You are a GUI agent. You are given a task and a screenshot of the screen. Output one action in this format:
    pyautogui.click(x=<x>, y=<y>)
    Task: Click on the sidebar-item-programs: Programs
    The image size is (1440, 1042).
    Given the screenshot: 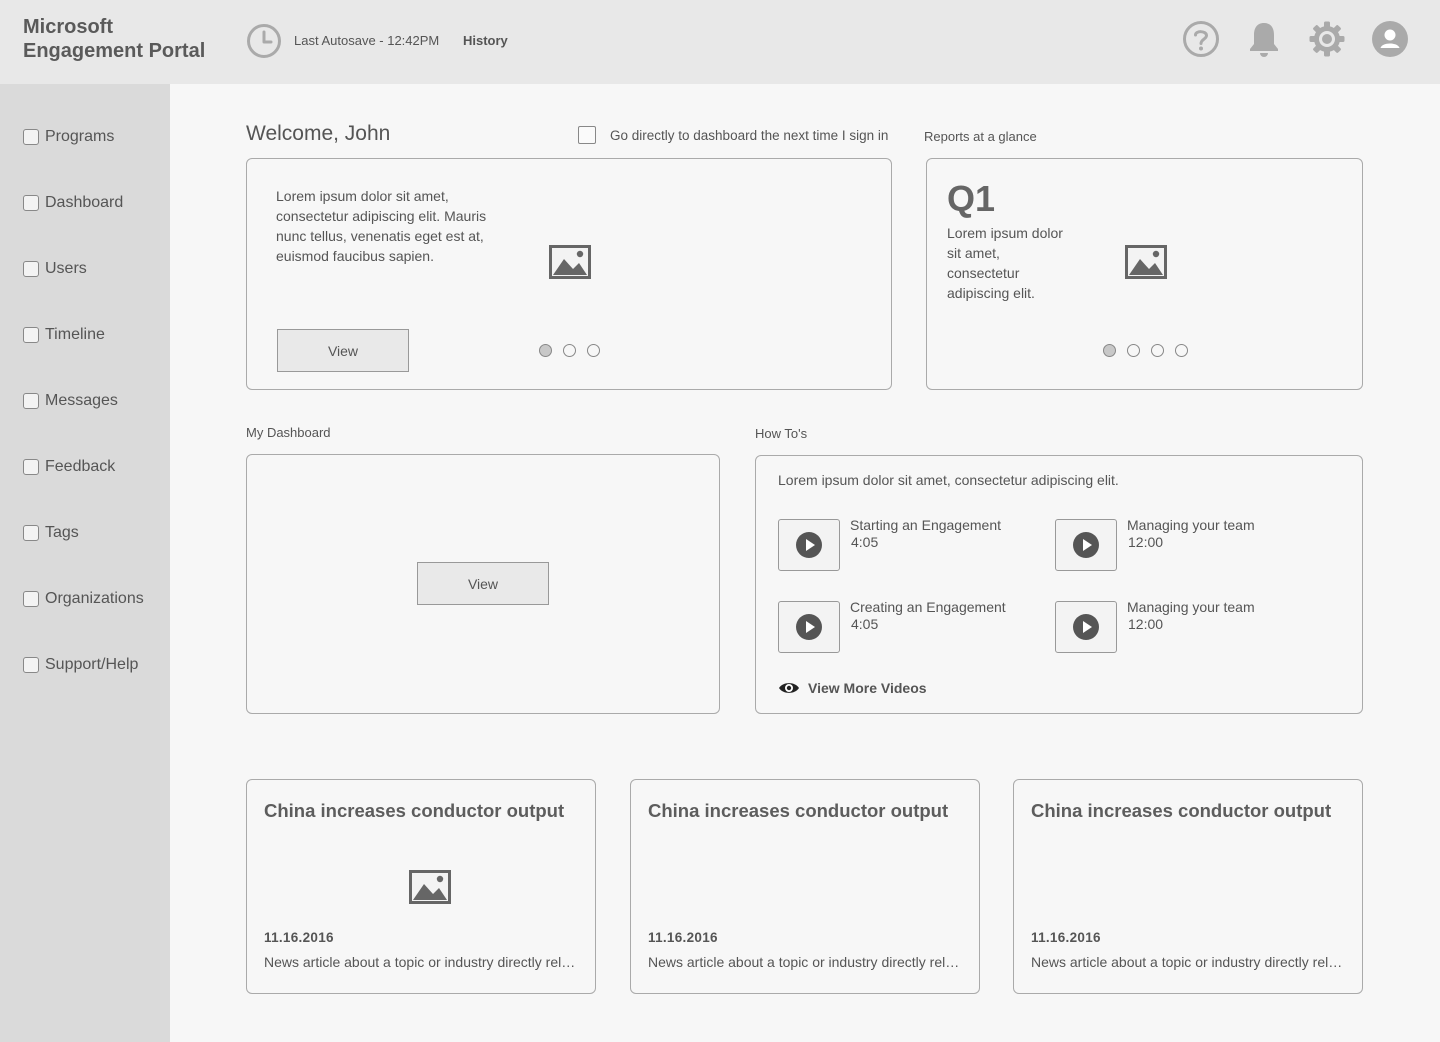 What is the action you would take?
    pyautogui.click(x=68, y=137)
    